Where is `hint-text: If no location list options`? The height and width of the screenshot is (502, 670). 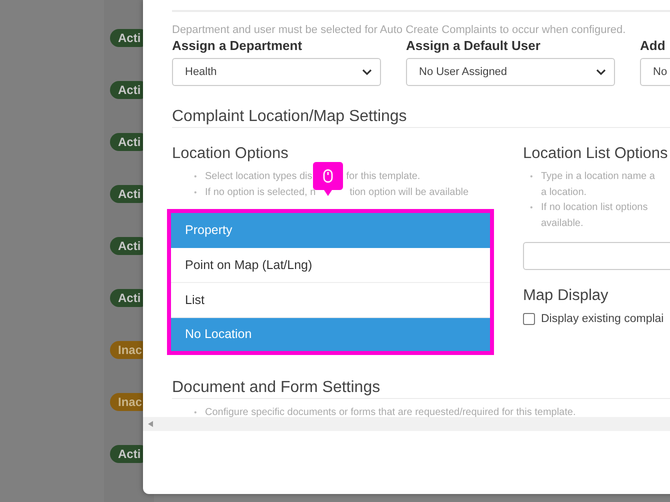 hint-text: If no location list options is located at coordinates (594, 208).